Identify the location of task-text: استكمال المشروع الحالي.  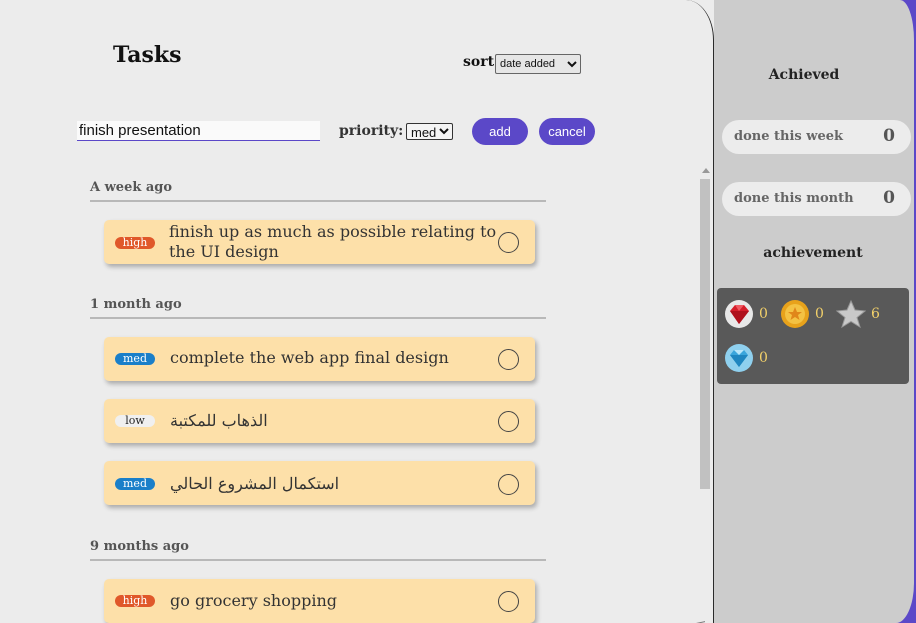
(255, 483).